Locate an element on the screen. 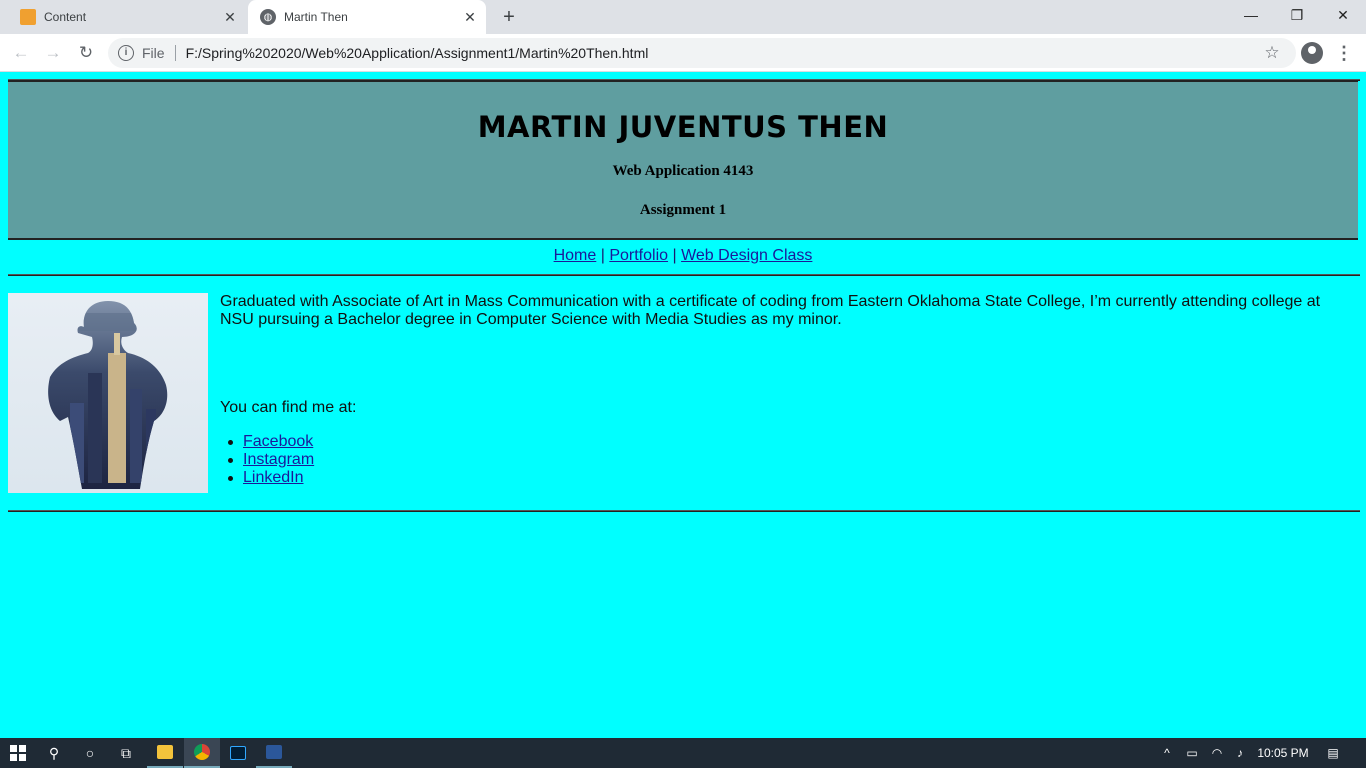 The height and width of the screenshot is (768, 1366). social-links-list: Facebook Instagram LinkedIn is located at coordinates (270, 460).